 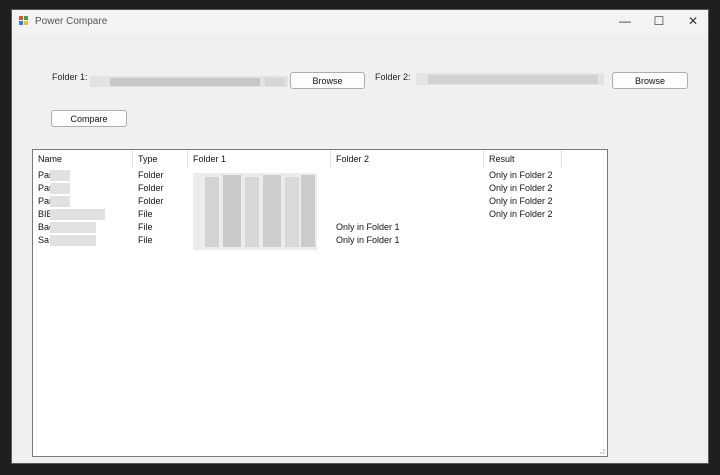 I want to click on table-header: Name Type Folder 1 Folder 2 Result, so click(x=320, y=159).